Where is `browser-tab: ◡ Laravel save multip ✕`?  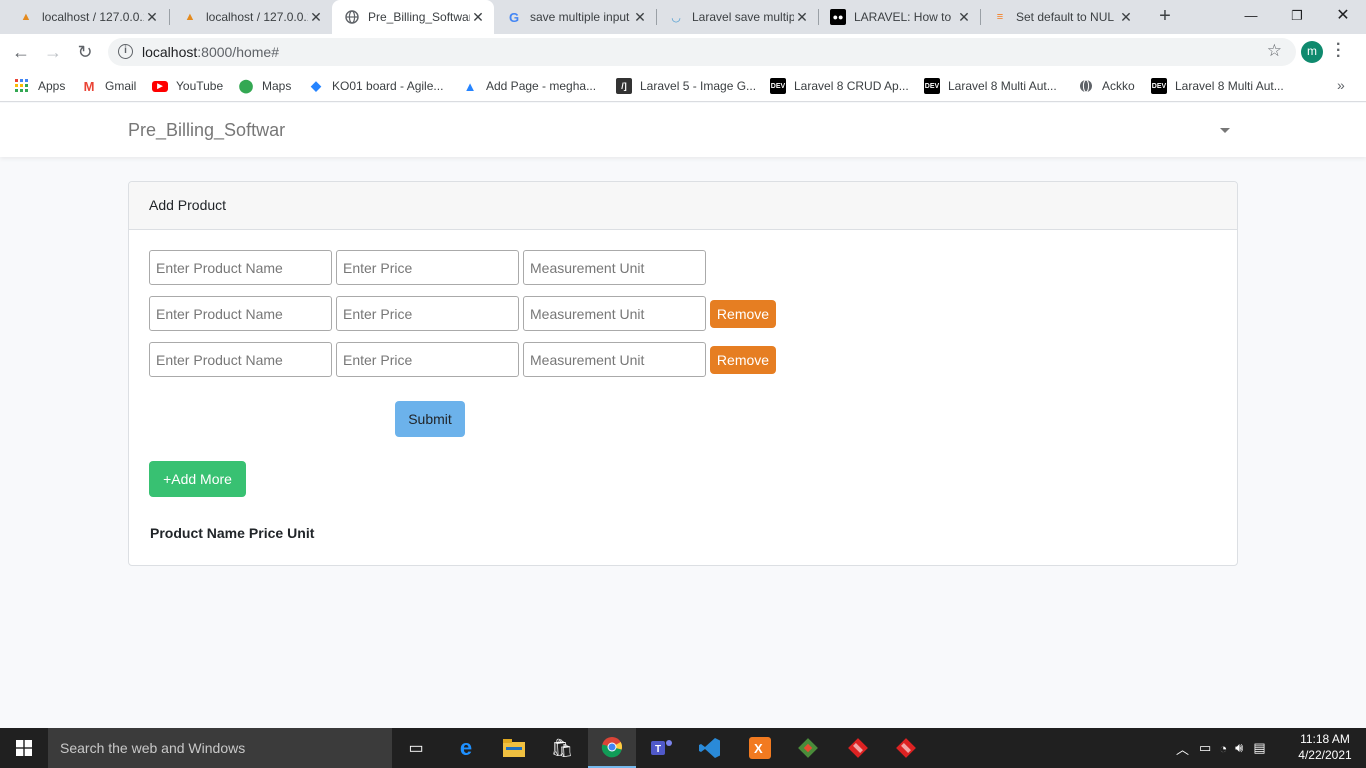
browser-tab: ◡ Laravel save multip ✕ is located at coordinates (737, 17).